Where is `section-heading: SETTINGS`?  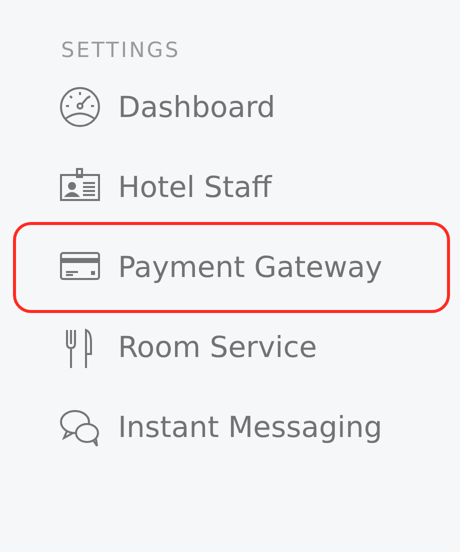 section-heading: SETTINGS is located at coordinates (121, 50).